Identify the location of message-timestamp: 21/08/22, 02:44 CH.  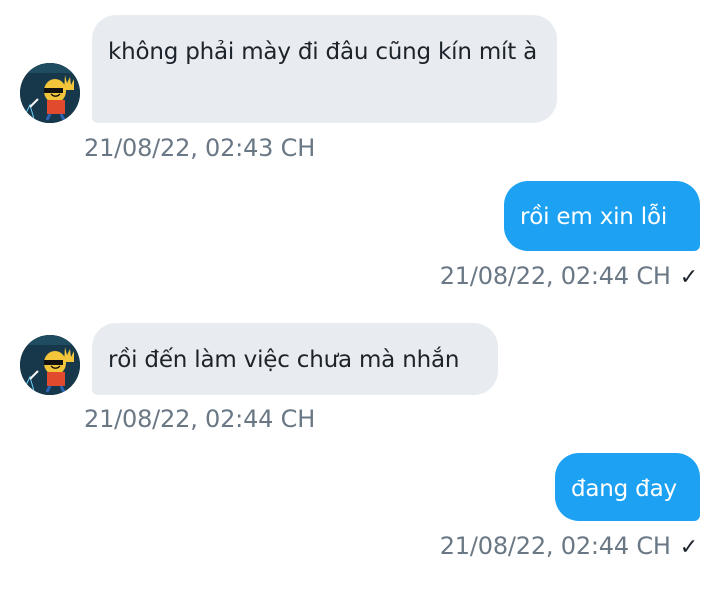
(199, 419).